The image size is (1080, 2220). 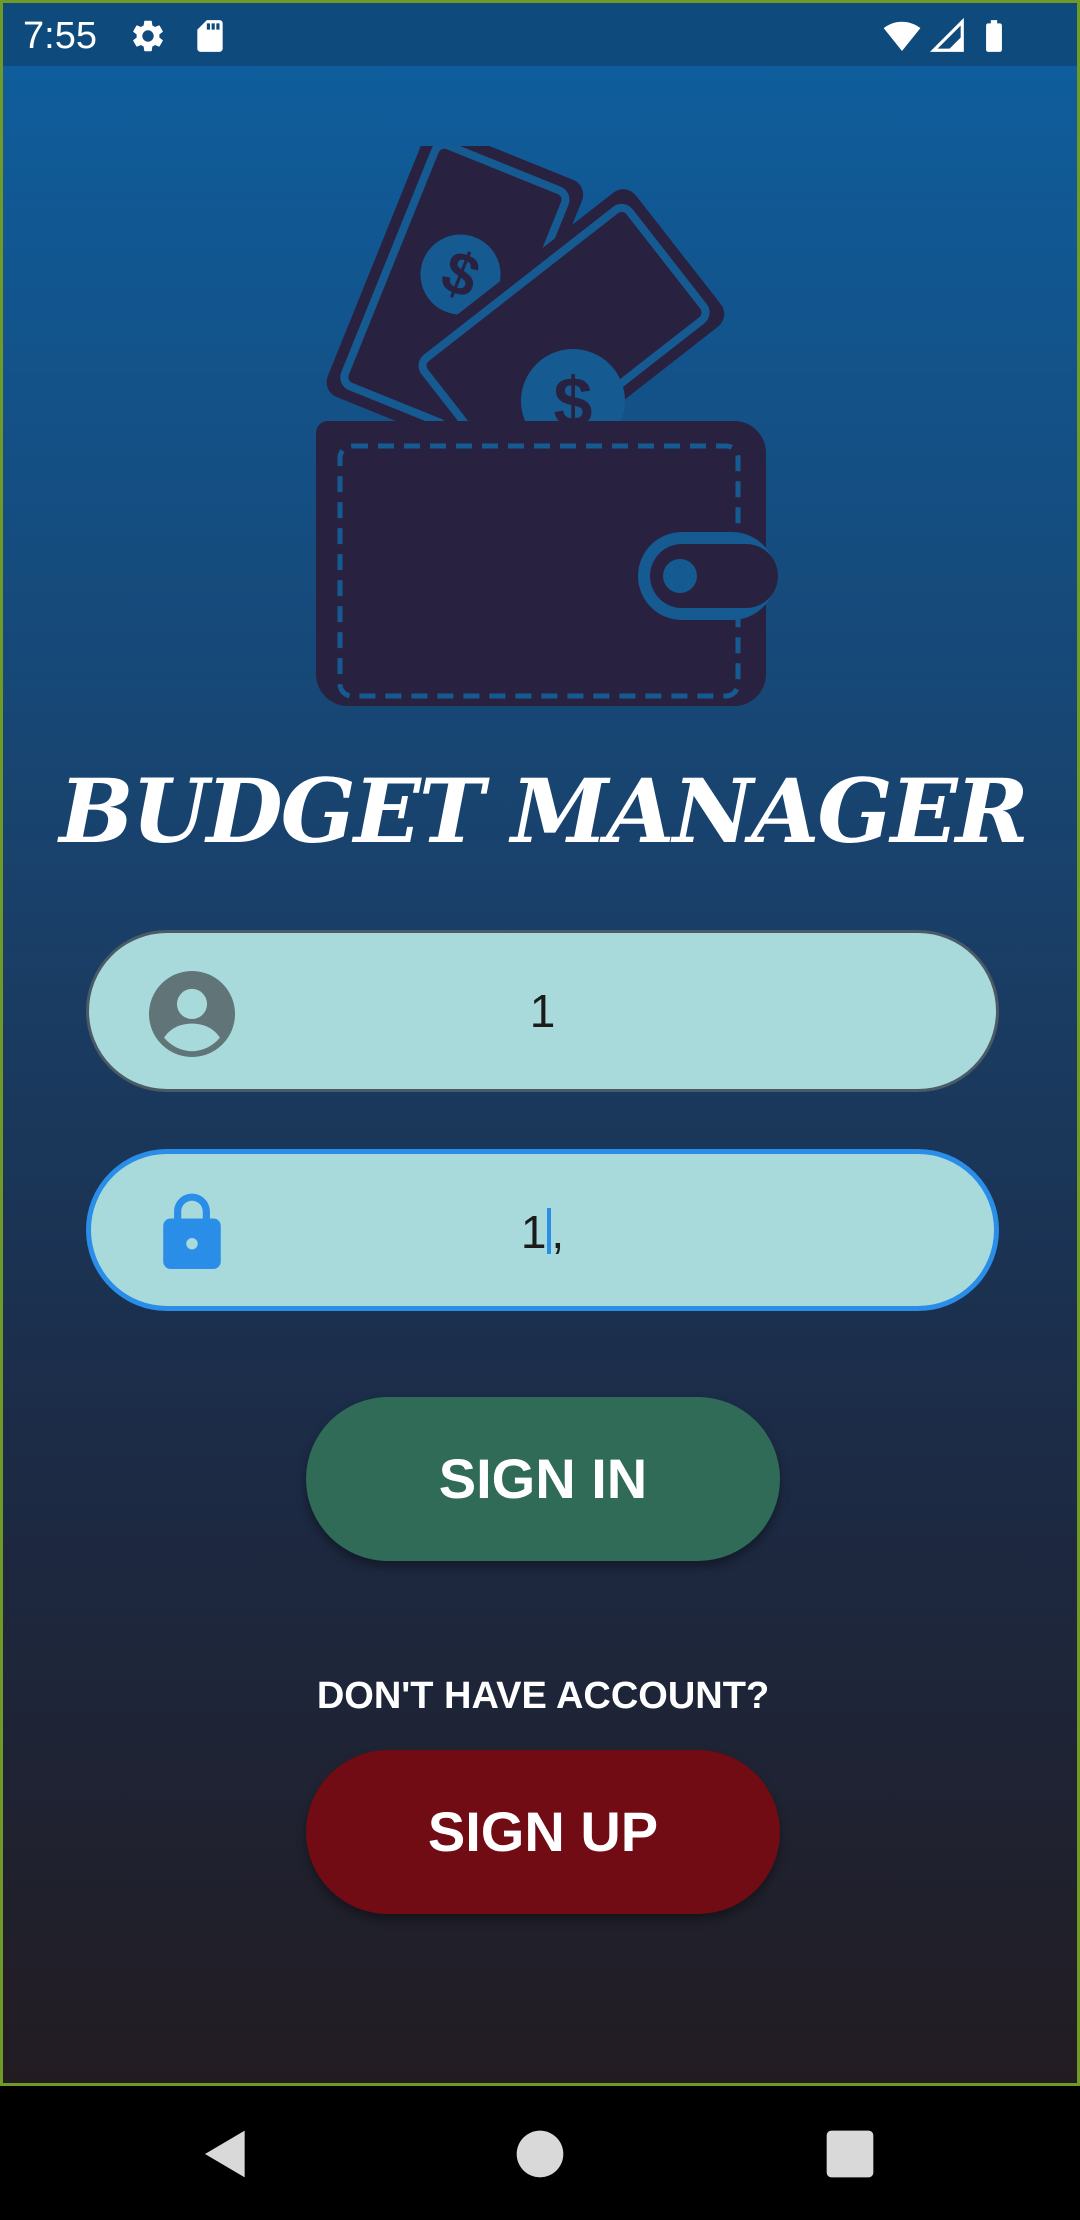 I want to click on recents-icon, so click(x=850, y=2154).